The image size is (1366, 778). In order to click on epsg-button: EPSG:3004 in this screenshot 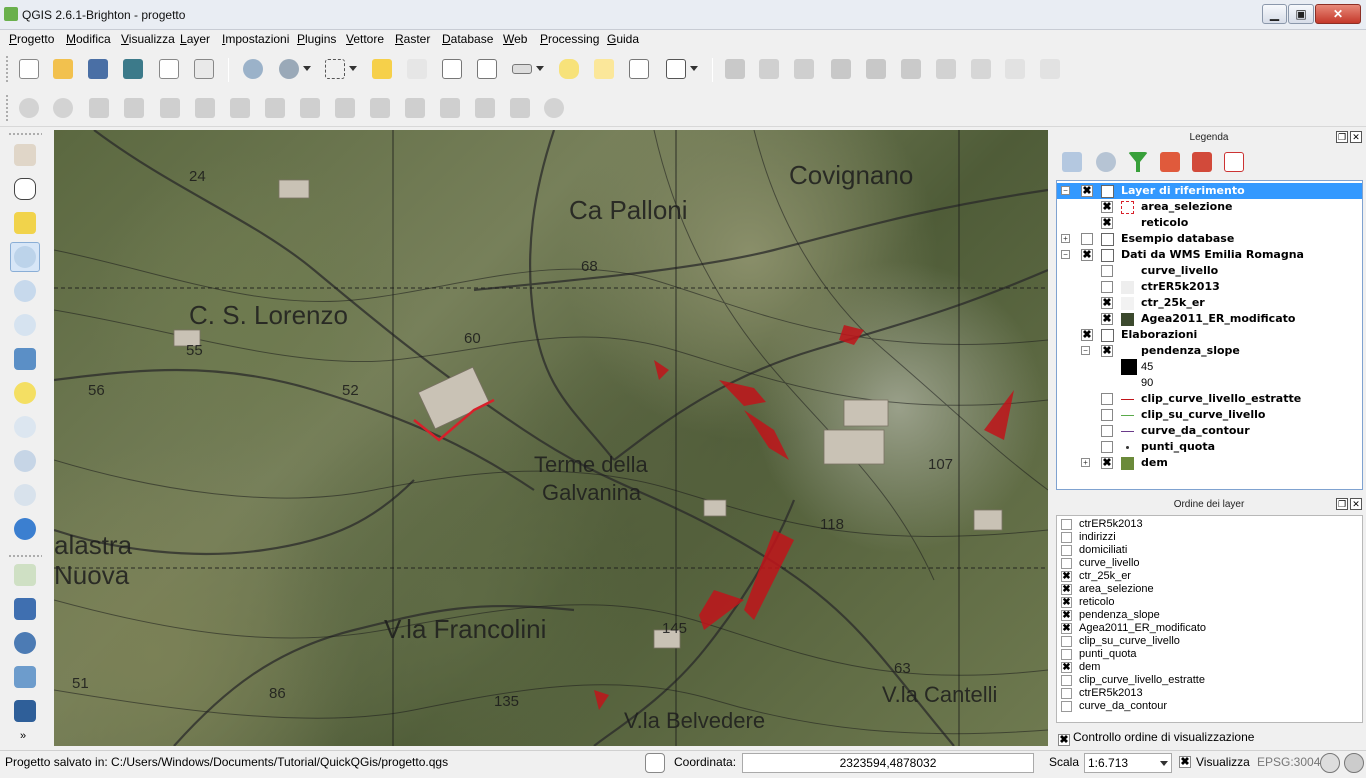, I will do `click(1288, 762)`.